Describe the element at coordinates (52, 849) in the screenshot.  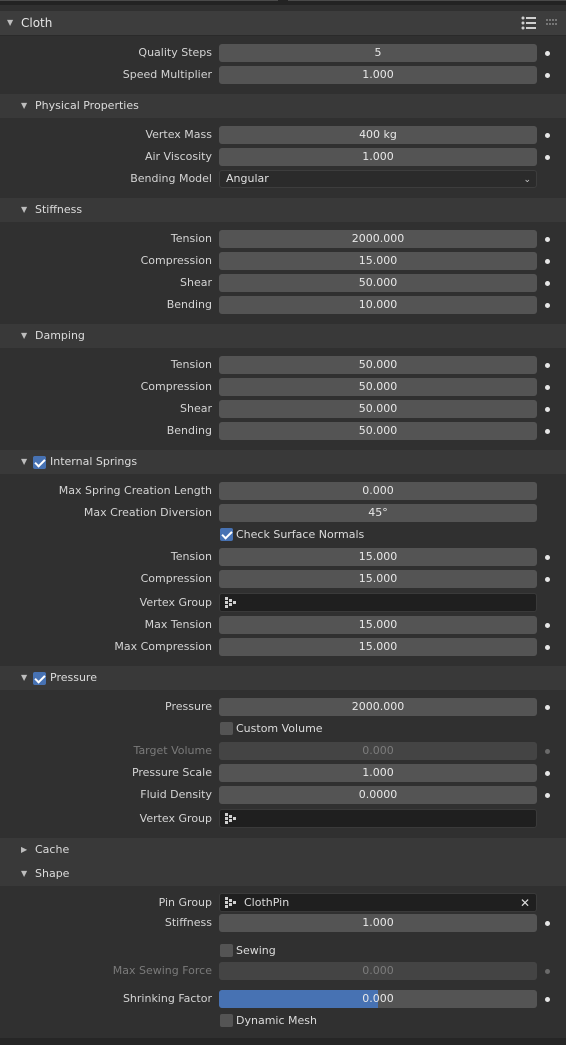
I see `section-title: Cache` at that location.